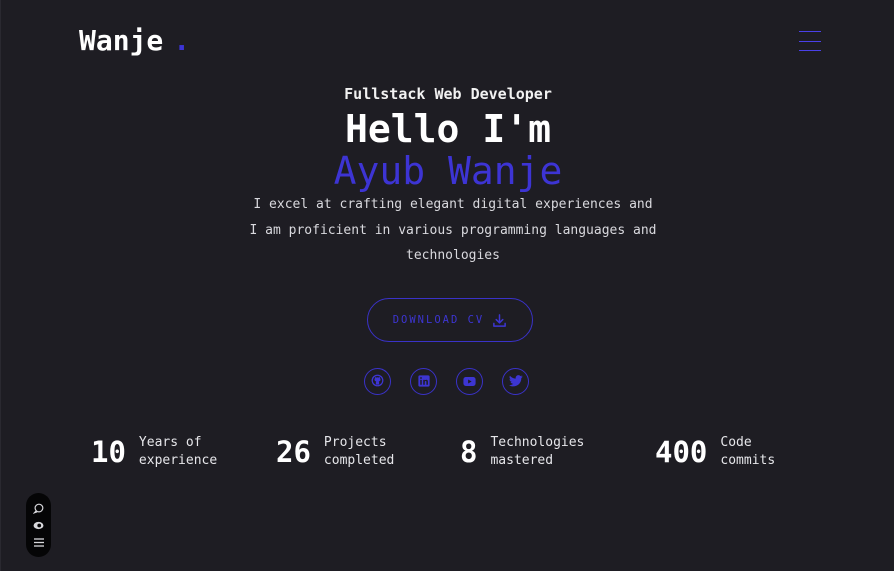 The image size is (894, 571). I want to click on youtube-link, so click(469, 381).